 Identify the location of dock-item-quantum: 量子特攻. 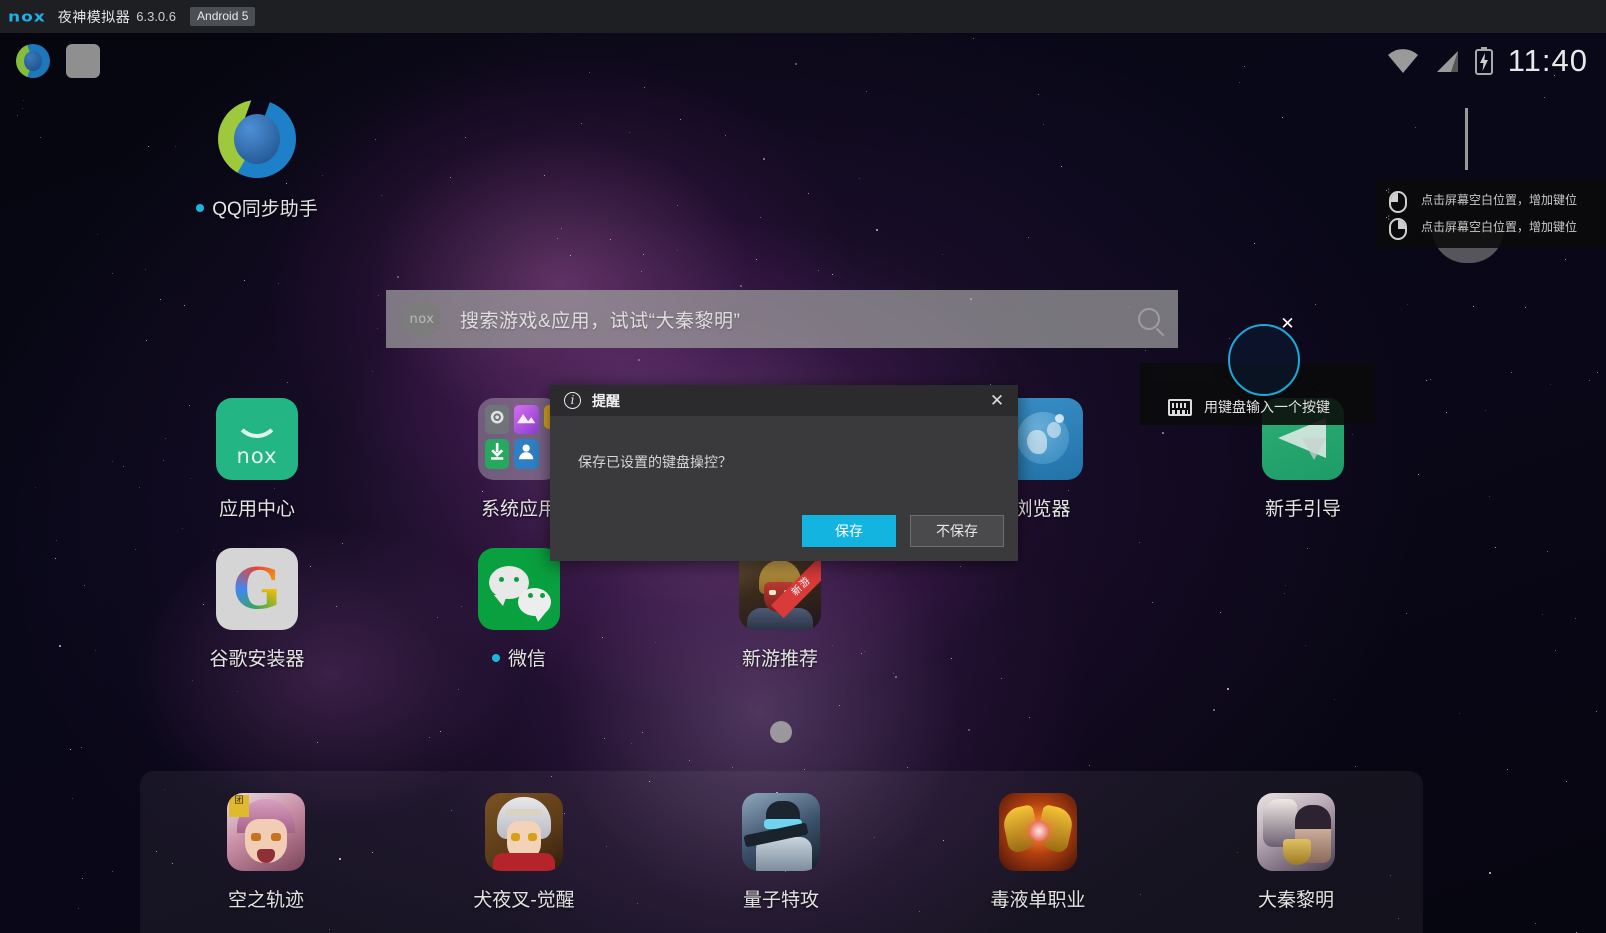
(781, 852).